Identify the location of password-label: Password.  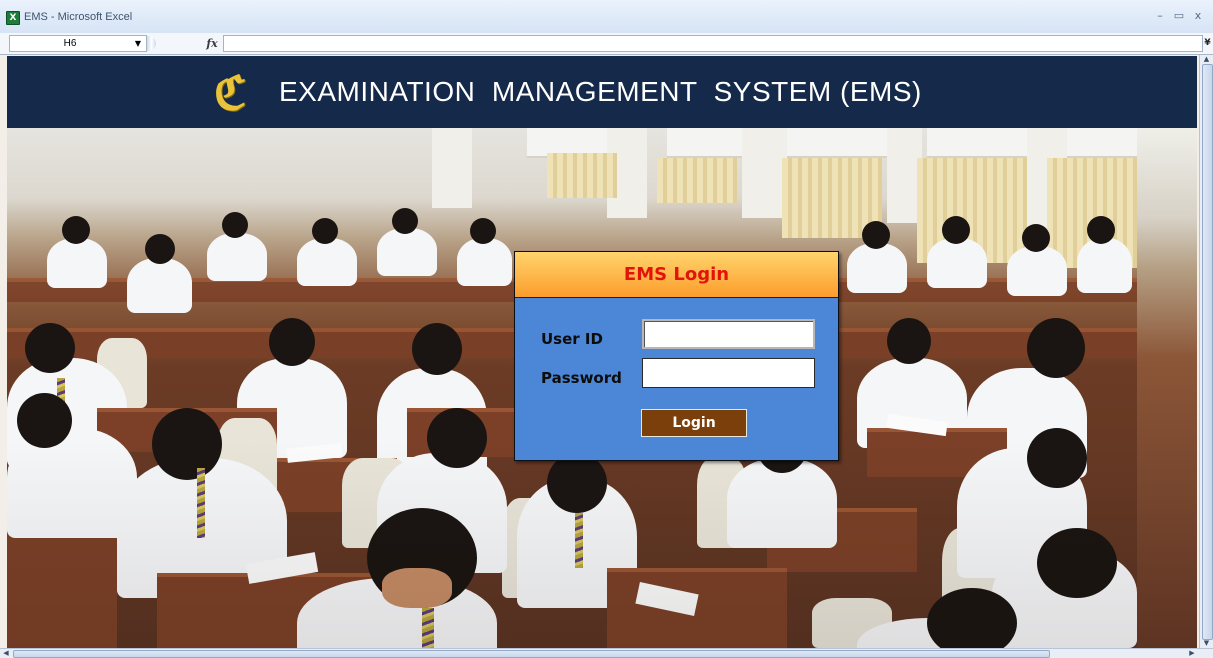
(581, 378).